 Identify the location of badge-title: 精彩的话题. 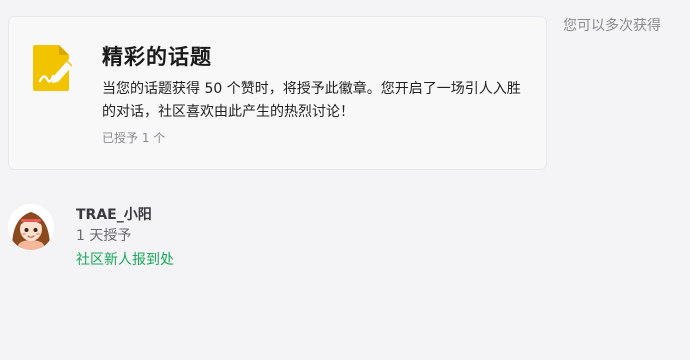
(157, 57).